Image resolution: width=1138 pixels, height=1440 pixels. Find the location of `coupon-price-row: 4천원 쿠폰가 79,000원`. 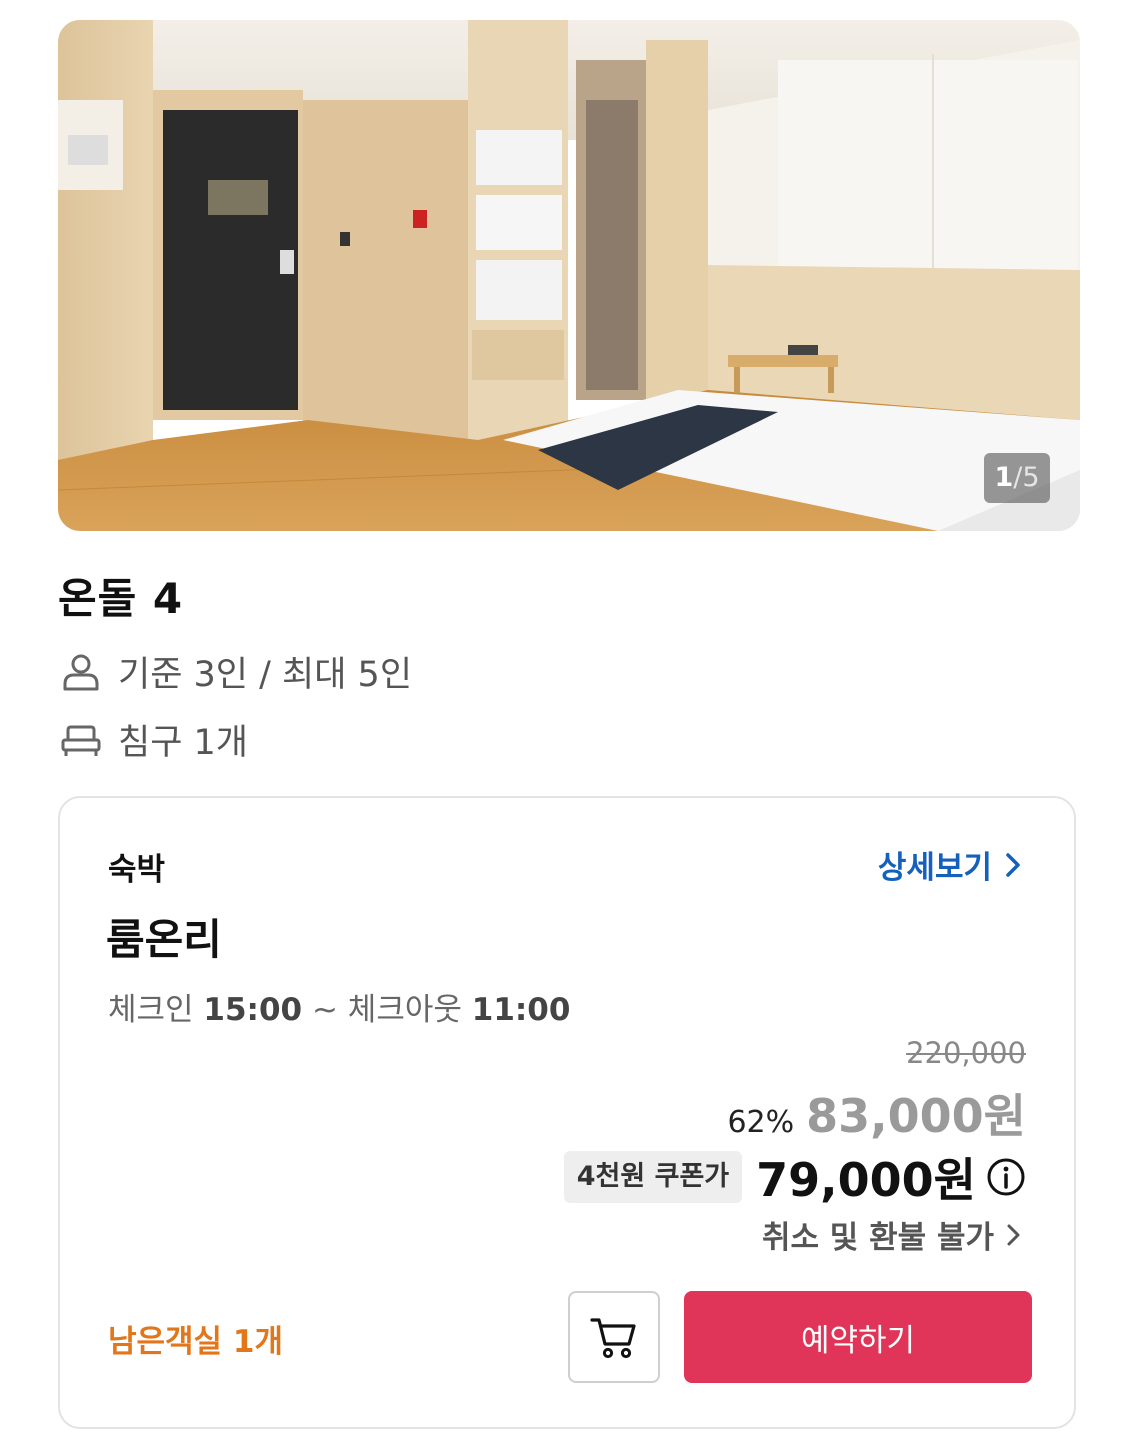

coupon-price-row: 4천원 쿠폰가 79,000원 is located at coordinates (794, 1177).